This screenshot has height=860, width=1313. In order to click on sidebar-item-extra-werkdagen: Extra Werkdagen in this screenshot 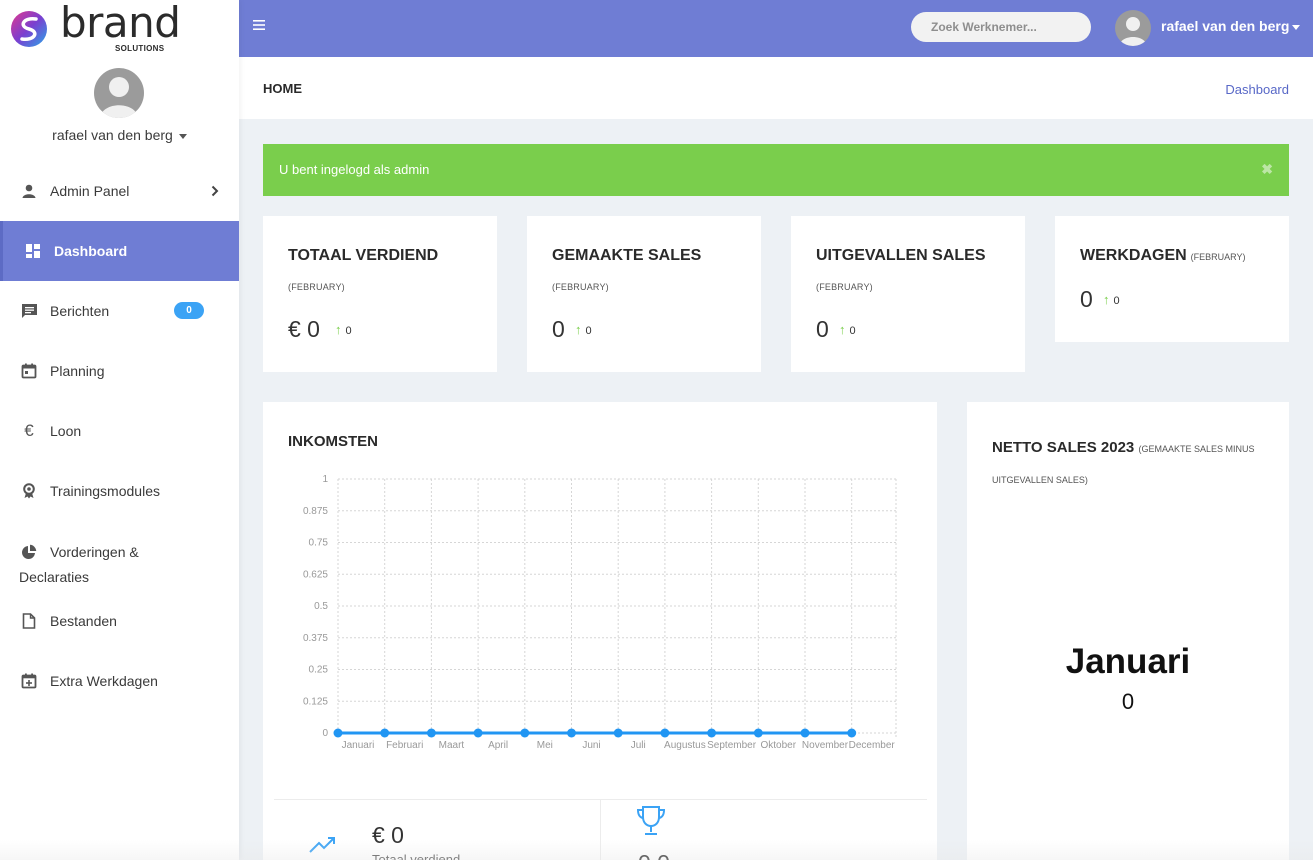, I will do `click(119, 681)`.